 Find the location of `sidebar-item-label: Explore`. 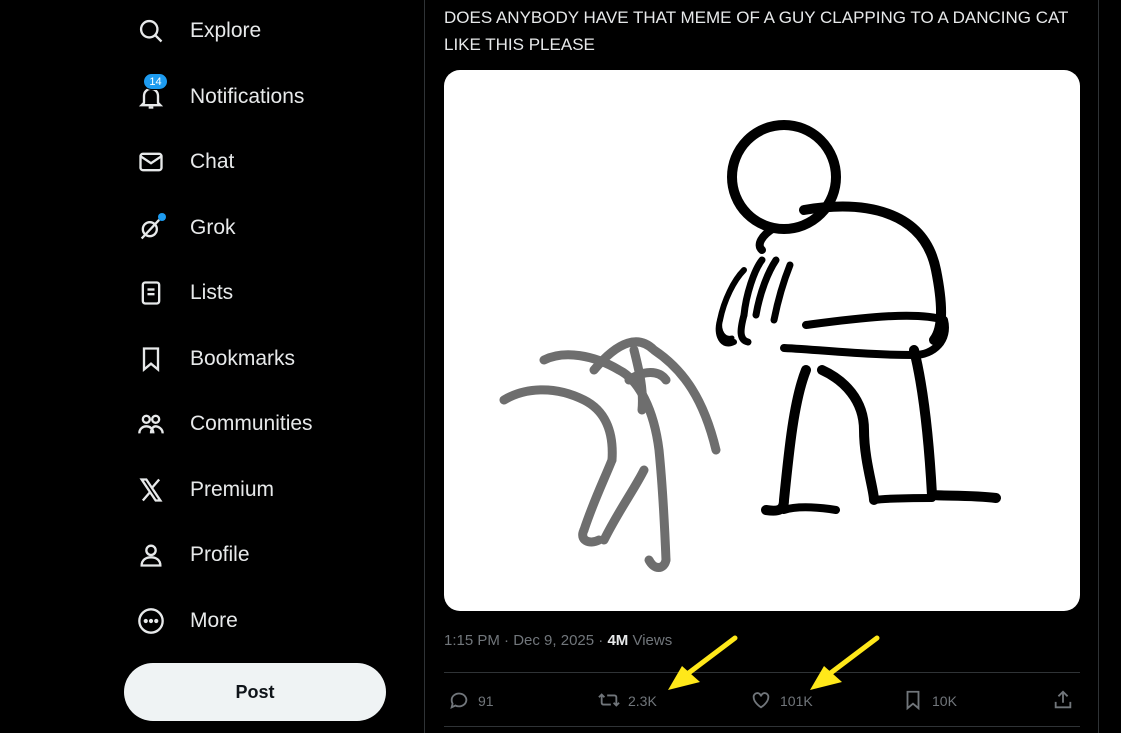

sidebar-item-label: Explore is located at coordinates (226, 30).